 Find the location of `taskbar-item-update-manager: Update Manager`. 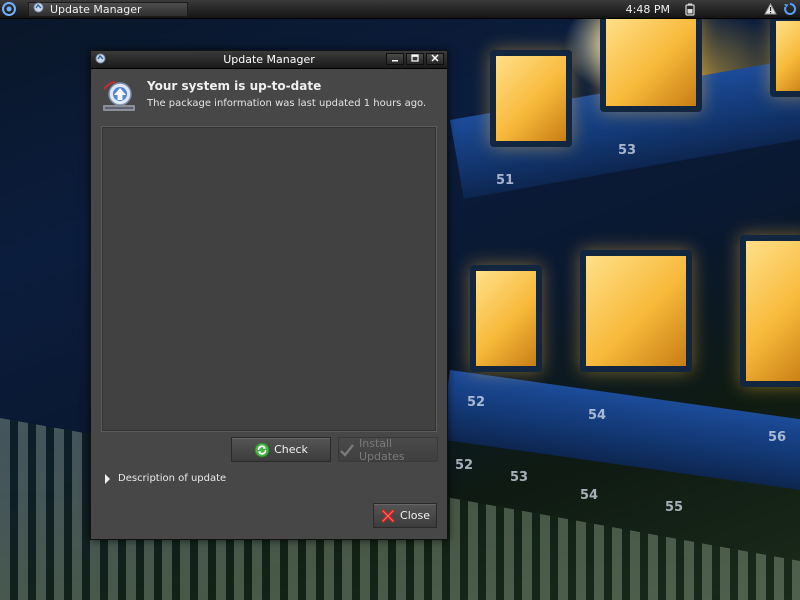

taskbar-item-update-manager: Update Manager is located at coordinates (108, 9).